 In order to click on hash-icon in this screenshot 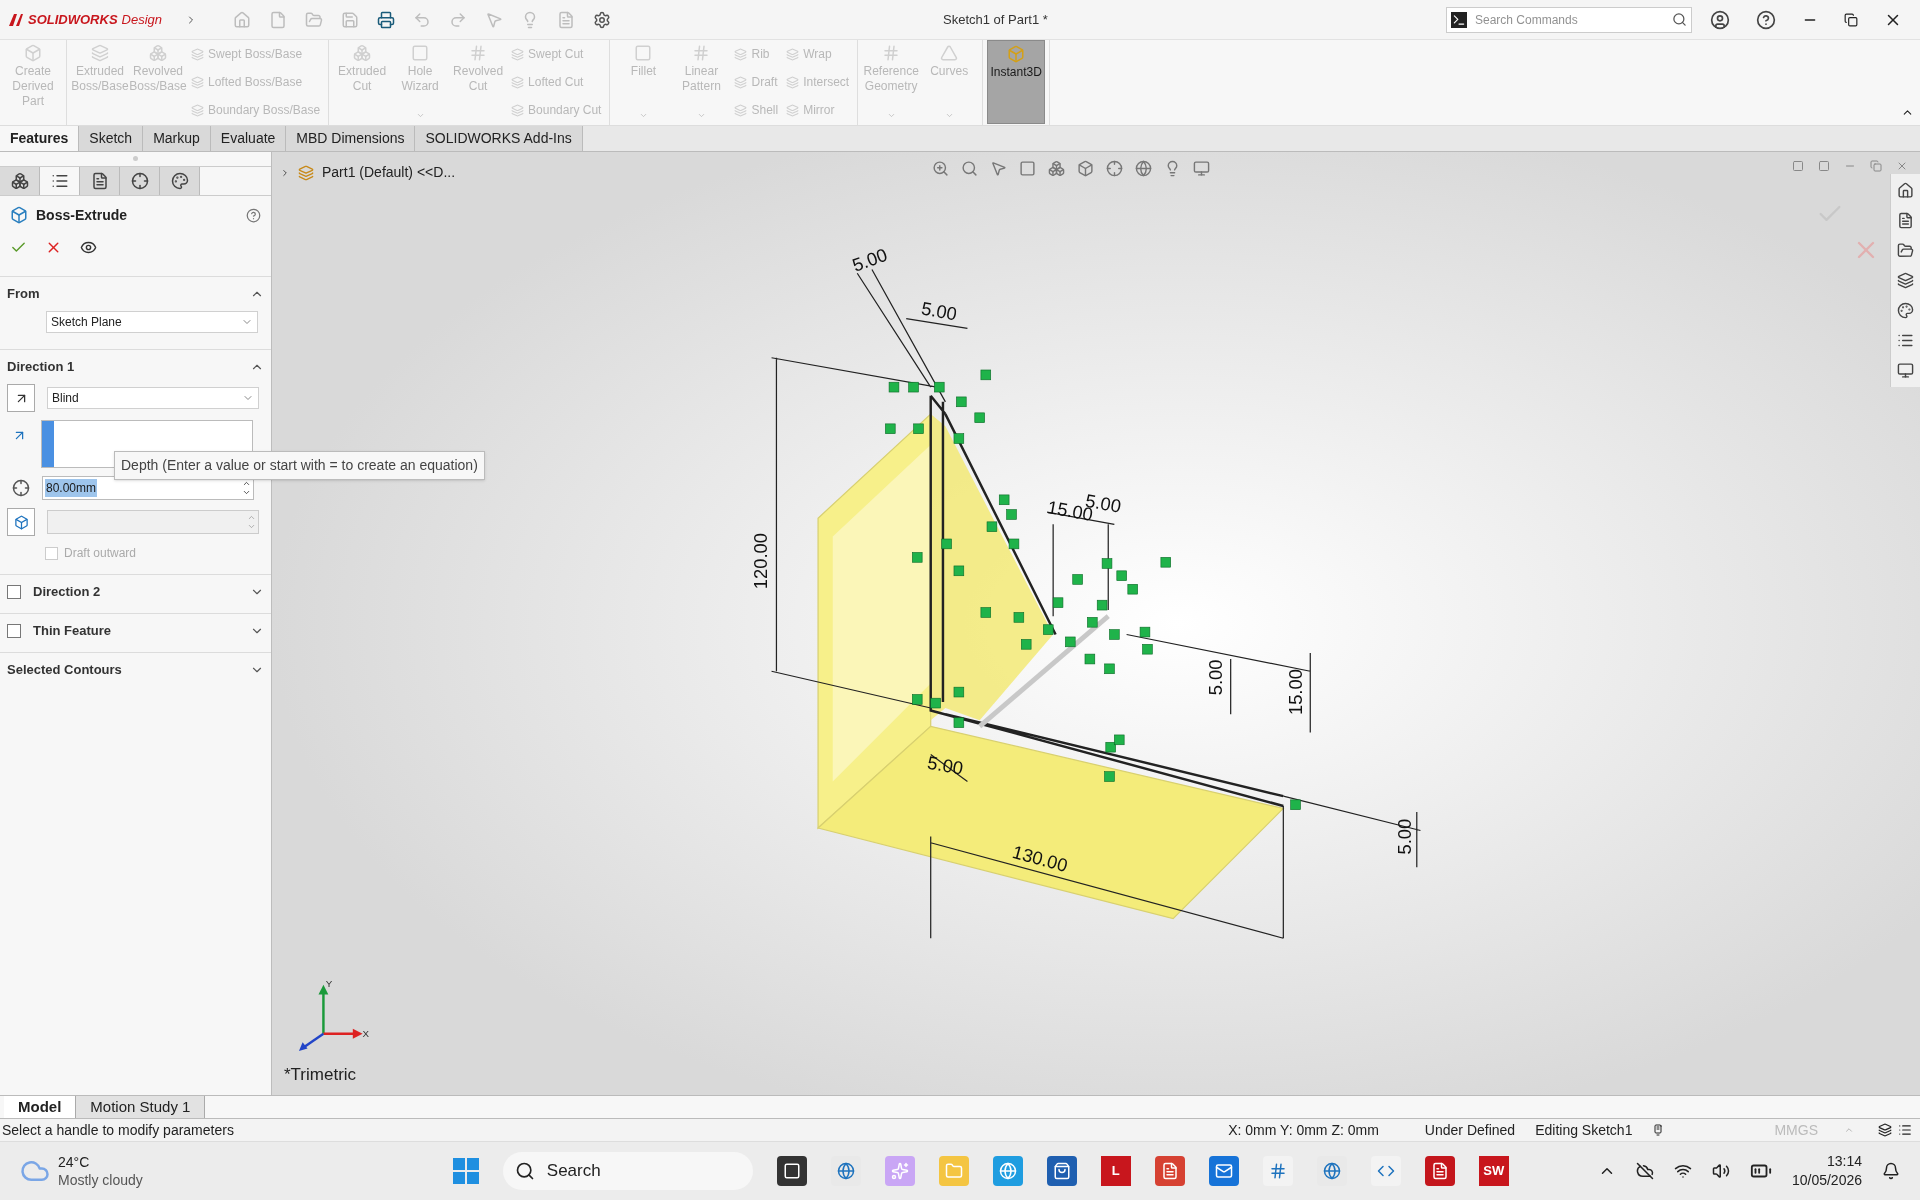, I will do `click(1277, 1171)`.